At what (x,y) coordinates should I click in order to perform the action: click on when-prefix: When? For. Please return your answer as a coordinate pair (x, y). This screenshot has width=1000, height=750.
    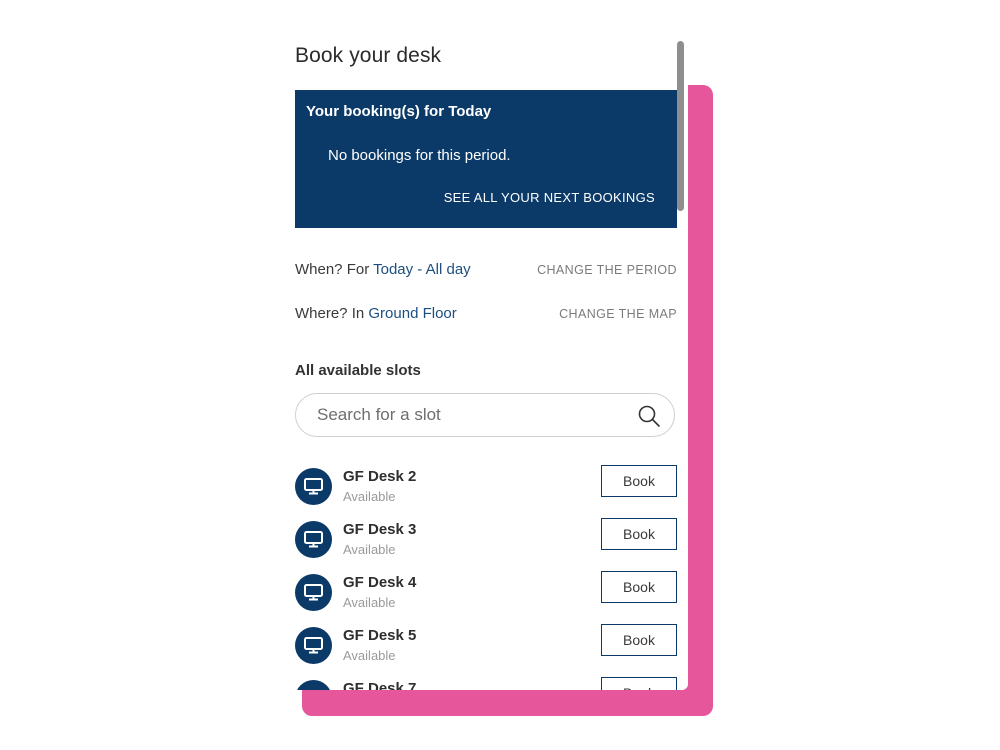
    Looking at the image, I should click on (332, 269).